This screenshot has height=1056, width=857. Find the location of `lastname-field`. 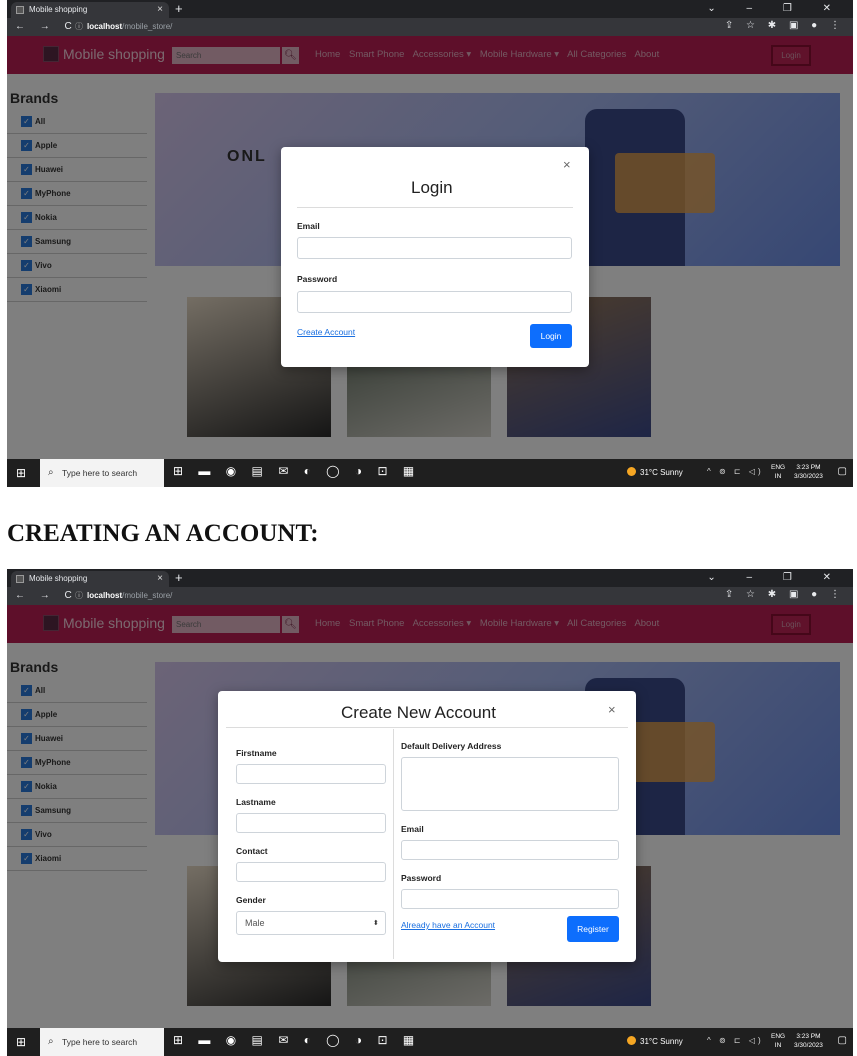

lastname-field is located at coordinates (311, 823).